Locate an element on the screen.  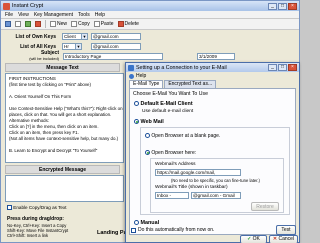
address-label: Webmail's Address is located at coordinates (175, 164).